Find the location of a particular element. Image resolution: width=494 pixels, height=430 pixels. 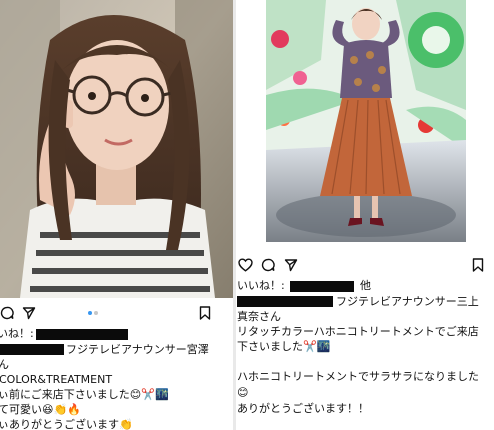

caption-line: ん is located at coordinates (4, 364).